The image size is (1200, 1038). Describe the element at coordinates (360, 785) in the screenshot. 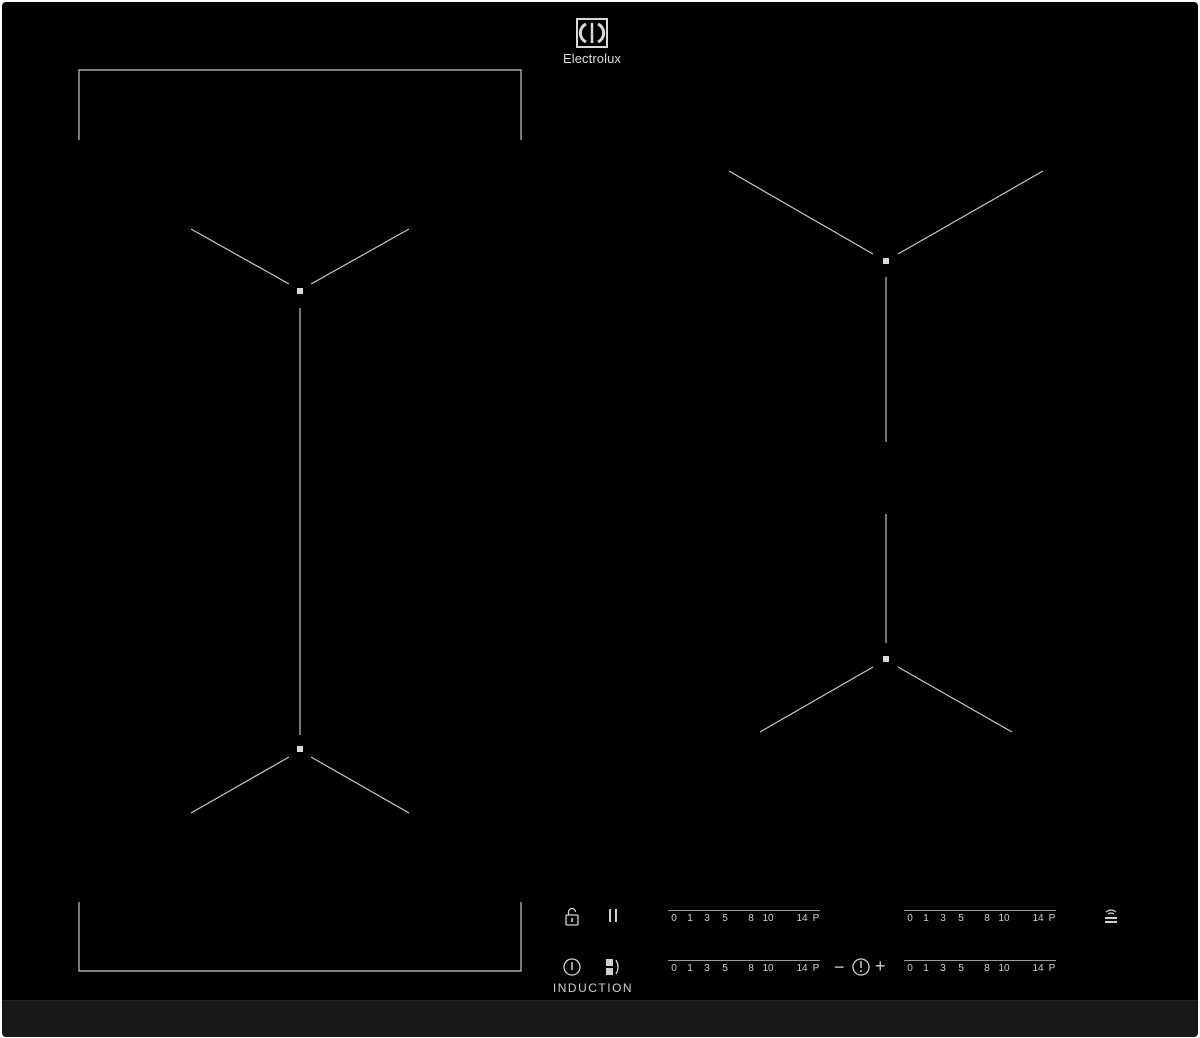

I see `left-zone-bottom-chevron-right` at that location.